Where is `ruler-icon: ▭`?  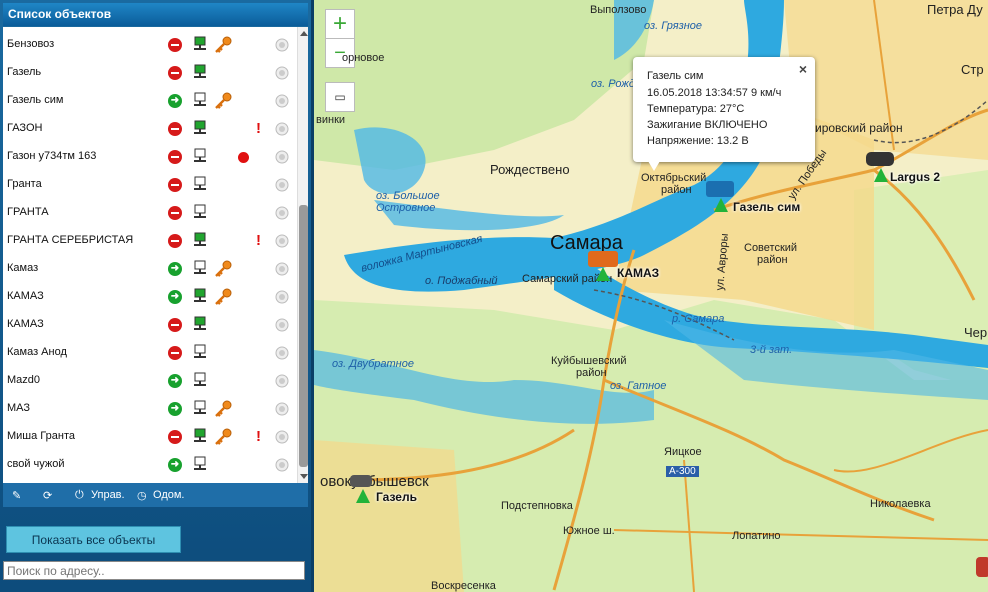 ruler-icon: ▭ is located at coordinates (340, 97).